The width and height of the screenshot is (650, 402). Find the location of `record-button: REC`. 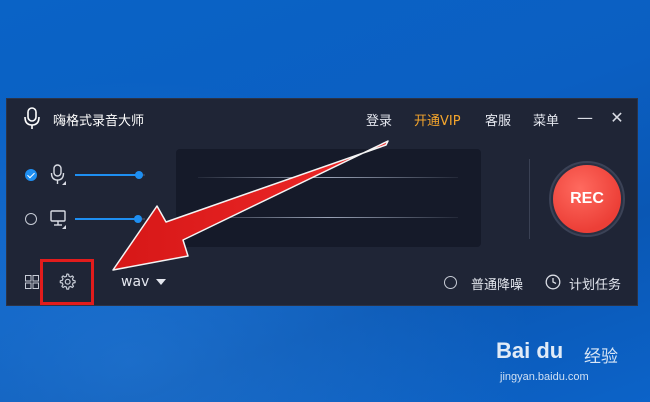

record-button: REC is located at coordinates (587, 199).